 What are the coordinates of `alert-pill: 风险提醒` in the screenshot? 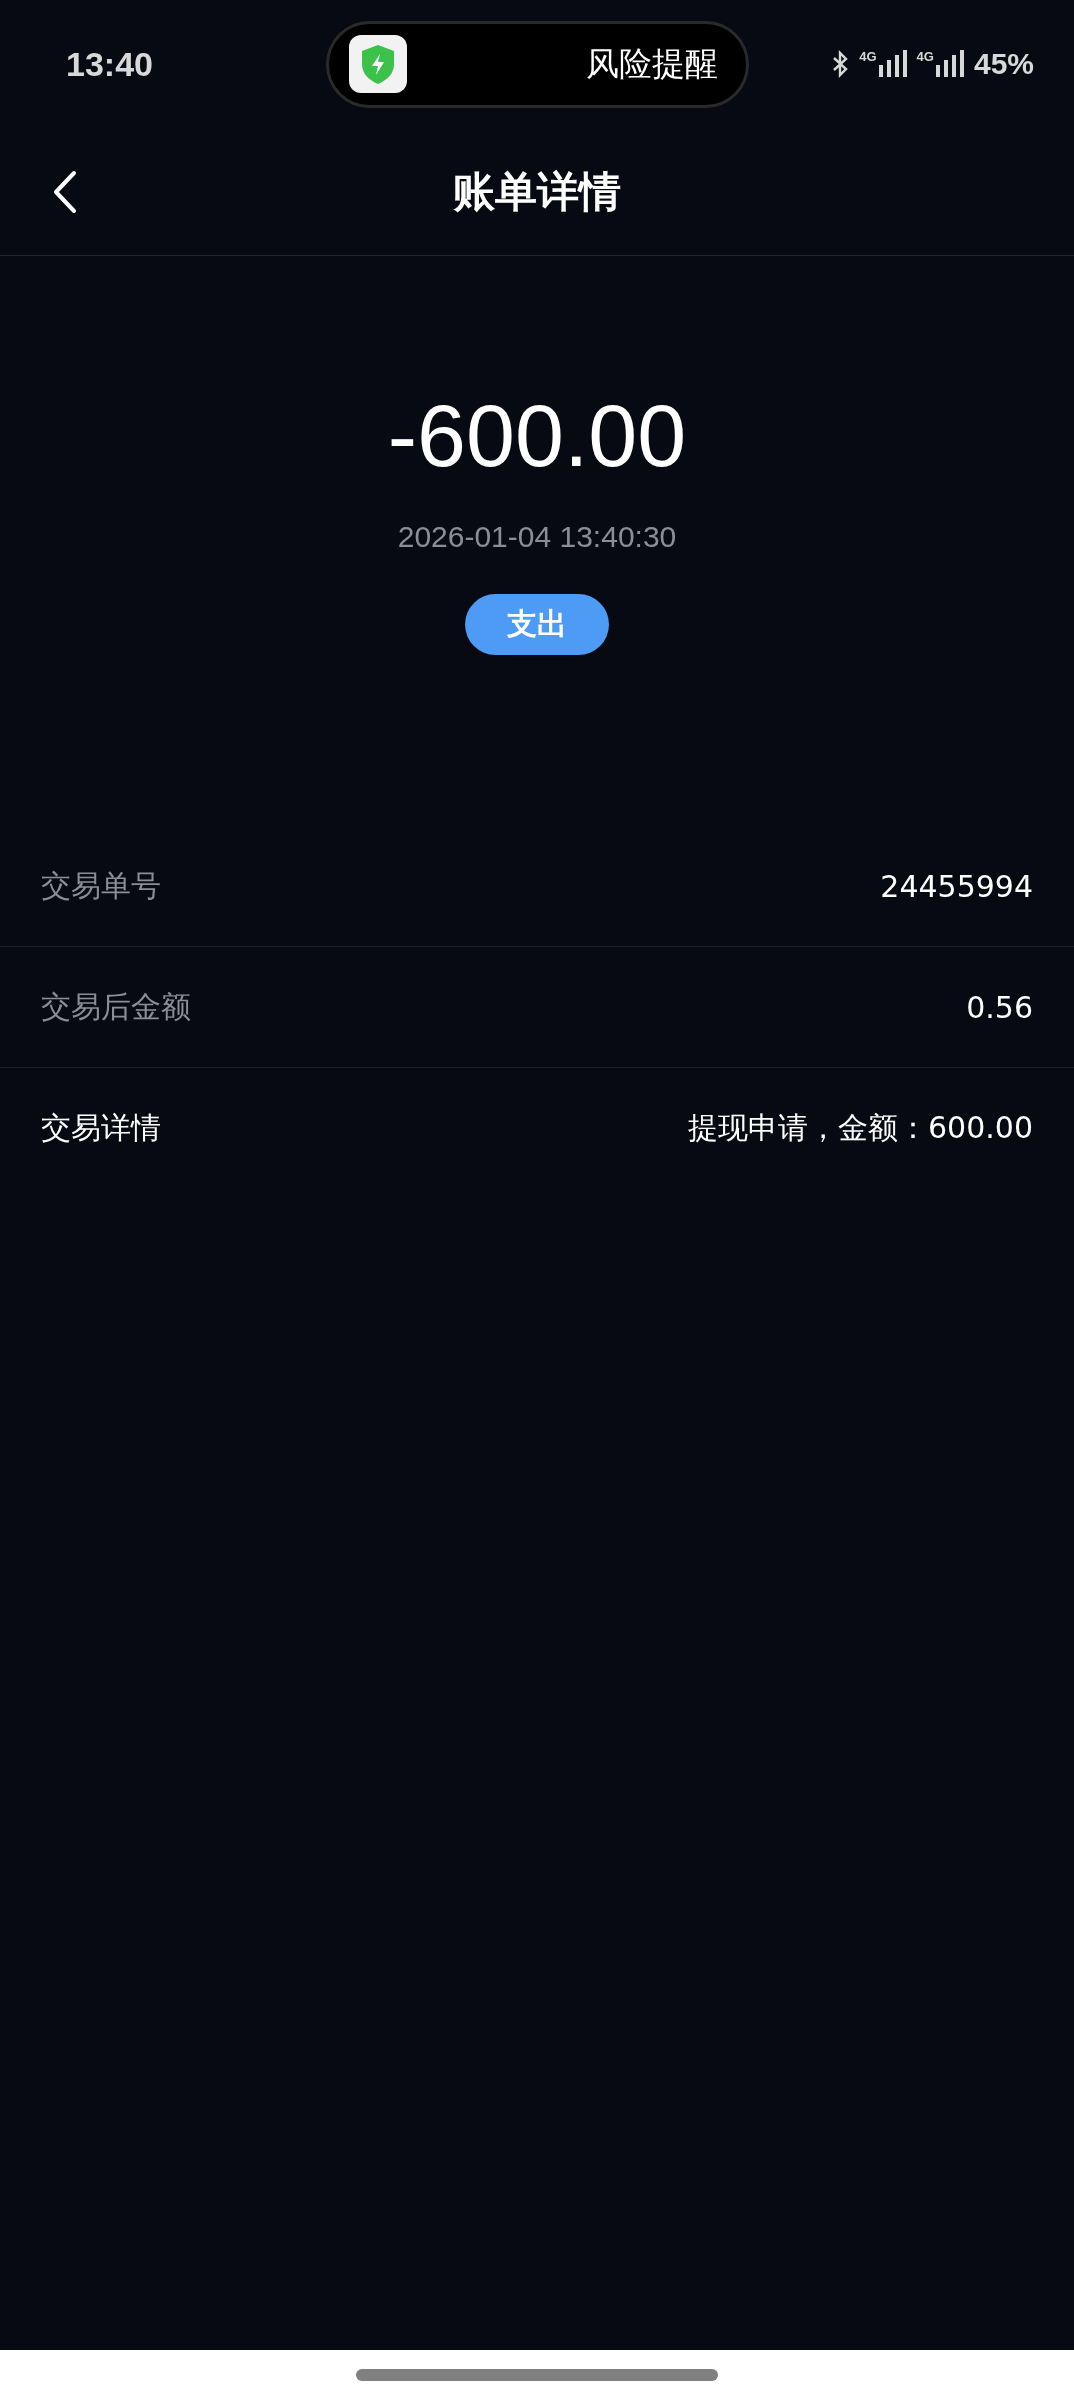 It's located at (537, 64).